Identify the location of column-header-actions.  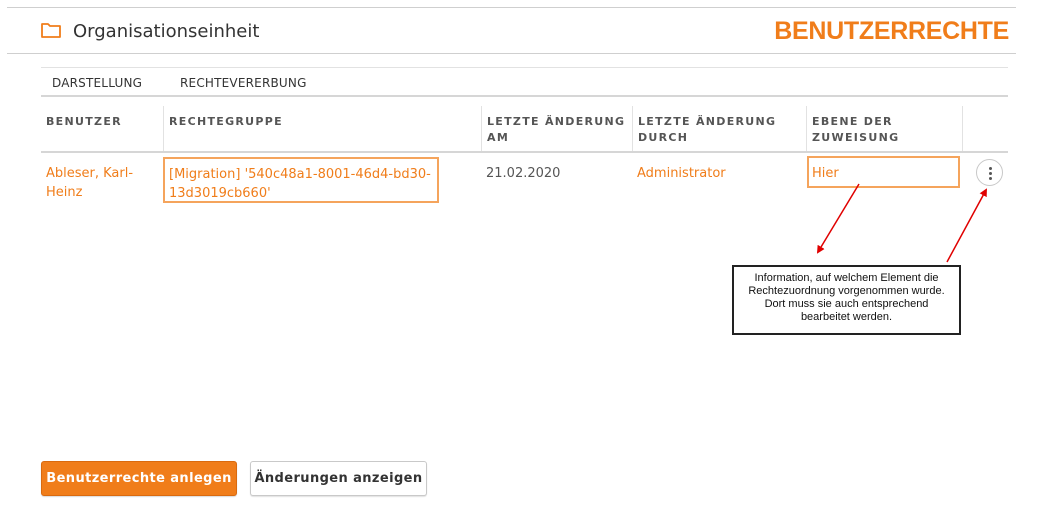
(985, 128).